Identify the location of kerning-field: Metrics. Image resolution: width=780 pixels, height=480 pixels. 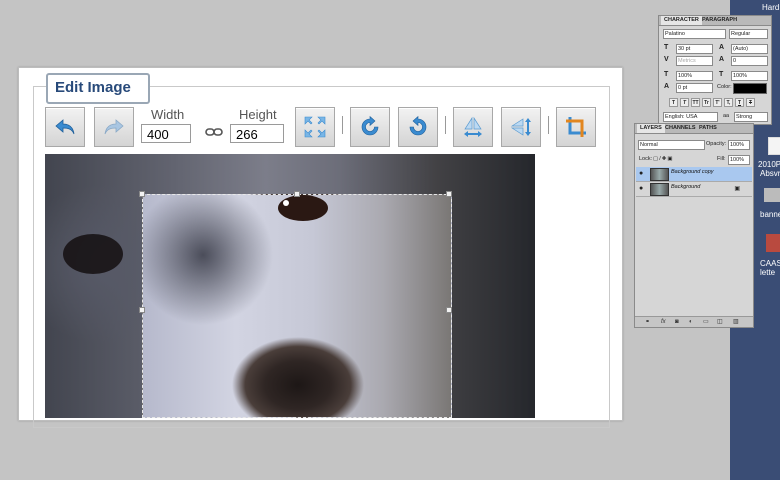
(694, 61).